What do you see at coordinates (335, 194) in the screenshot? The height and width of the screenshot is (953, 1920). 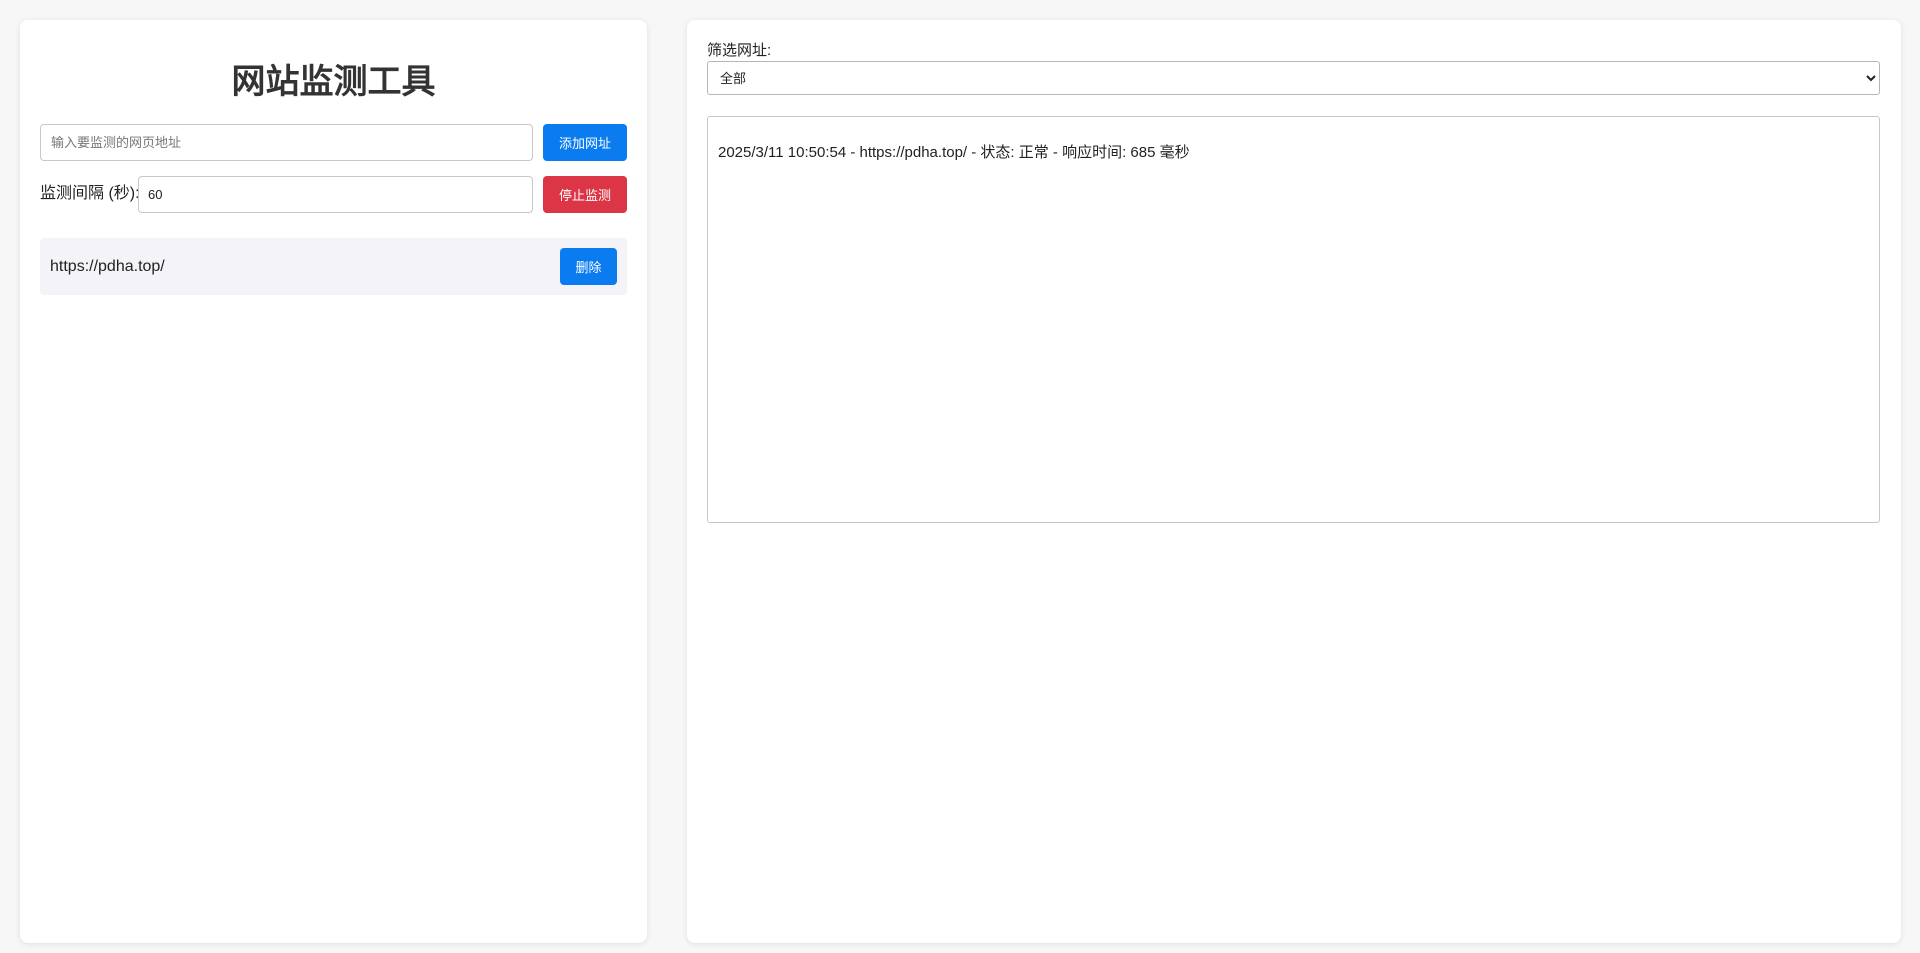 I see `interval-input` at bounding box center [335, 194].